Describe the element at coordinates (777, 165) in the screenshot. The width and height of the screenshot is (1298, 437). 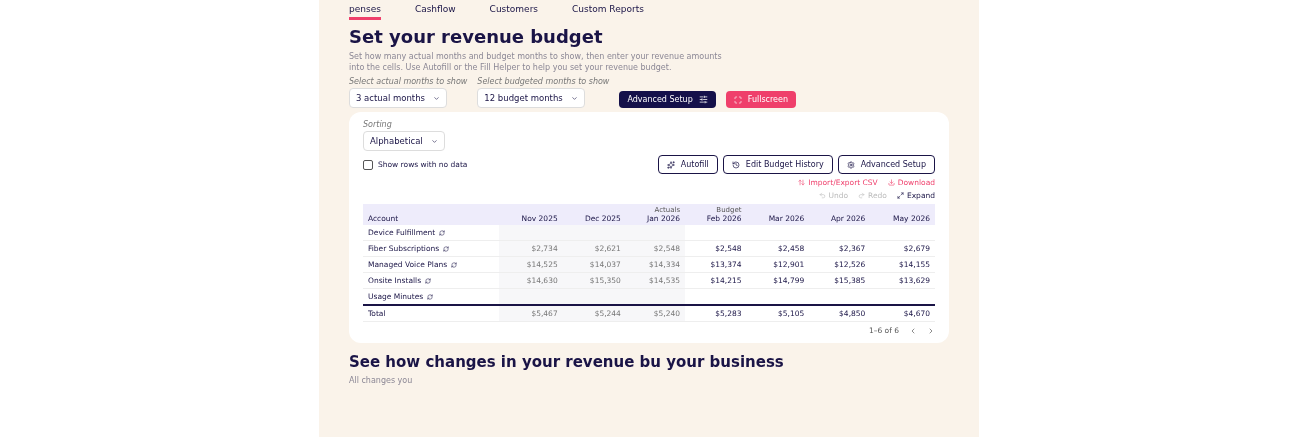
I see `action-button: Edit Budget History` at that location.